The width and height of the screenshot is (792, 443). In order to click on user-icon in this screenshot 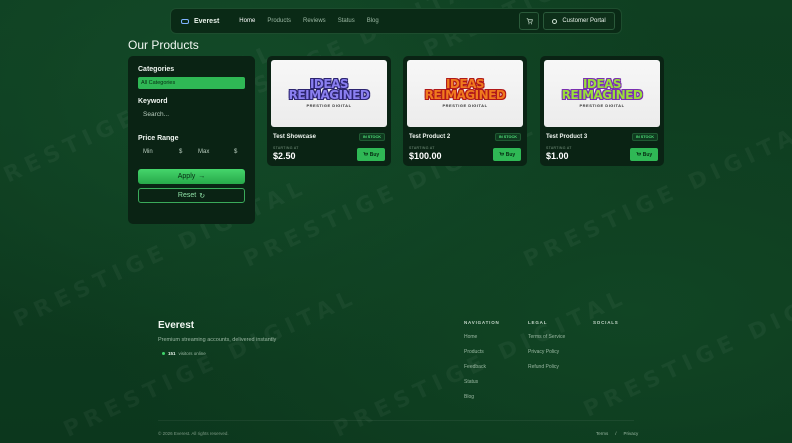, I will do `click(555, 21)`.